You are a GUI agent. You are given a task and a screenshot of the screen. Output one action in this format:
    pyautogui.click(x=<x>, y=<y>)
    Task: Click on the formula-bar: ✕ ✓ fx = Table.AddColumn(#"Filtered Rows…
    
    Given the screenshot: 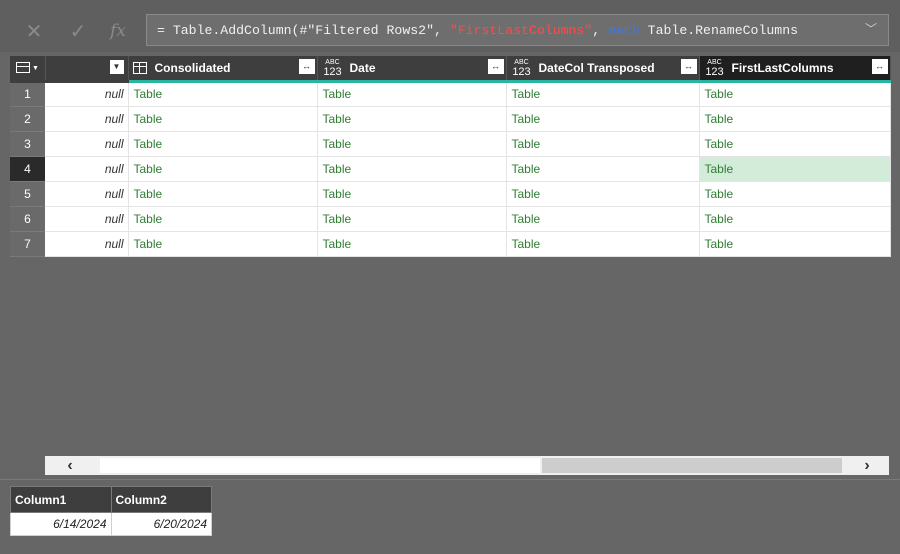 What is the action you would take?
    pyautogui.click(x=450, y=26)
    